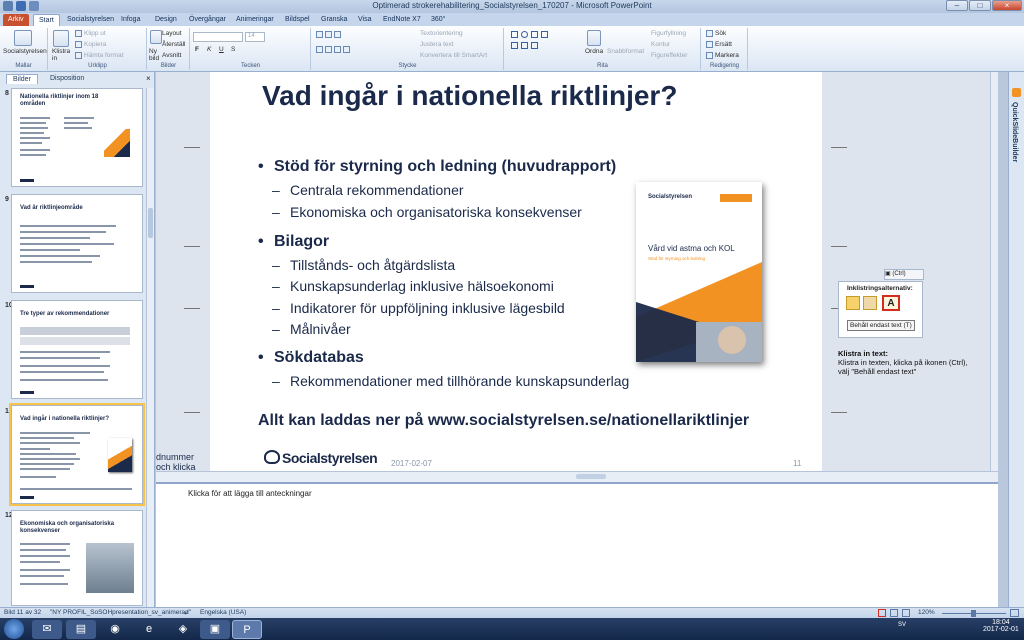  What do you see at coordinates (247, 629) in the screenshot?
I see `powerpoint-taskbar-icon: P` at bounding box center [247, 629].